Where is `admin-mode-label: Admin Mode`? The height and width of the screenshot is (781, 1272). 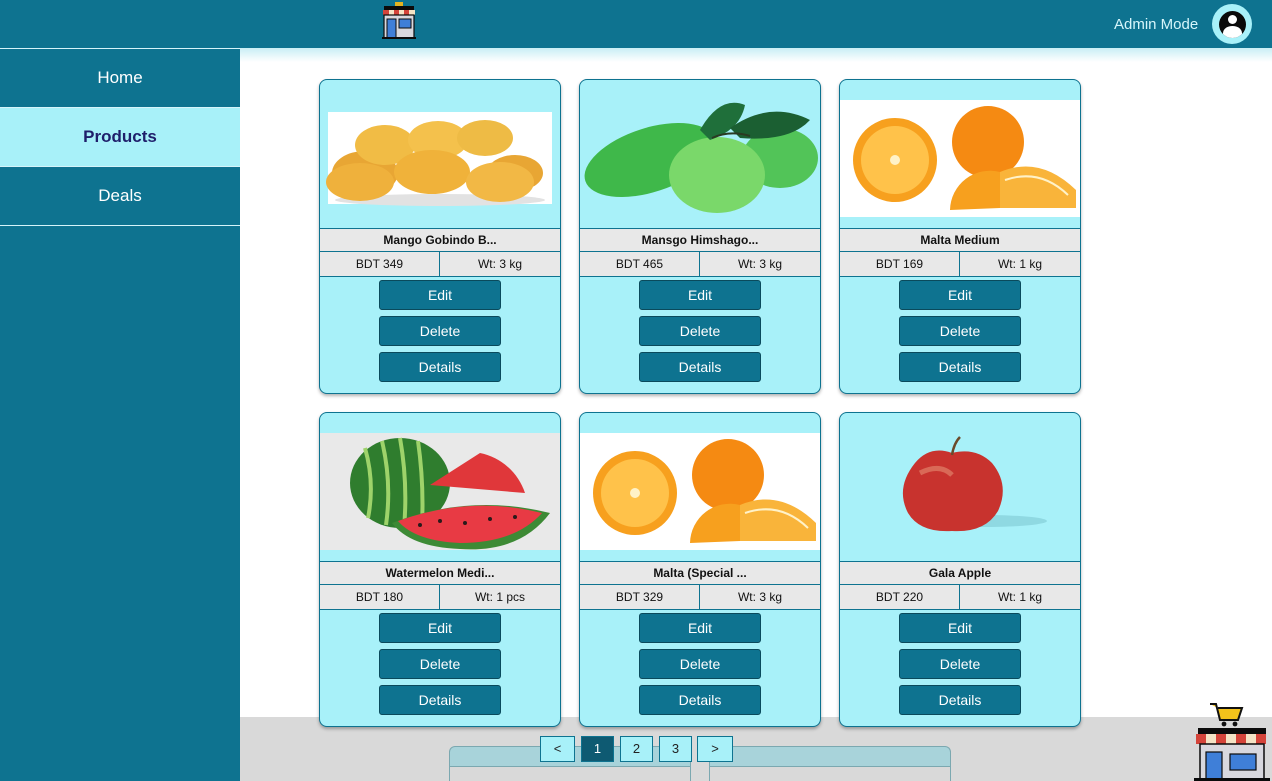
admin-mode-label: Admin Mode is located at coordinates (1156, 24).